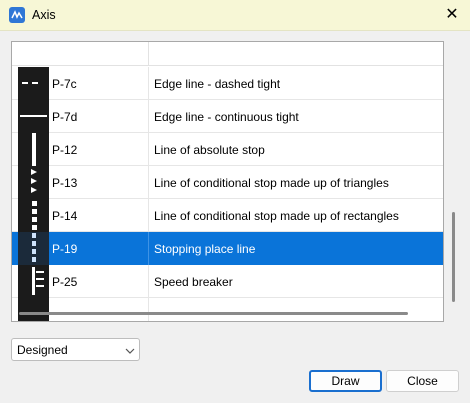  What do you see at coordinates (422, 381) in the screenshot?
I see `close-button: Close` at bounding box center [422, 381].